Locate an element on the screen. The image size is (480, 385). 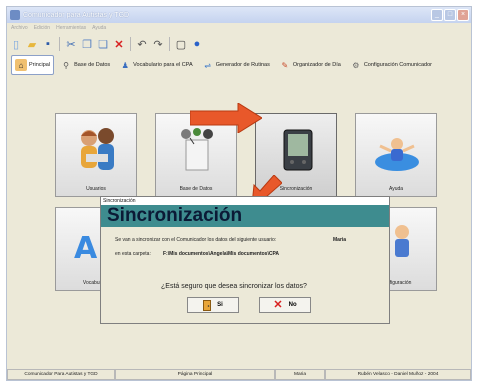
open-folder-icon: ▰ is located at coordinates (32, 44).